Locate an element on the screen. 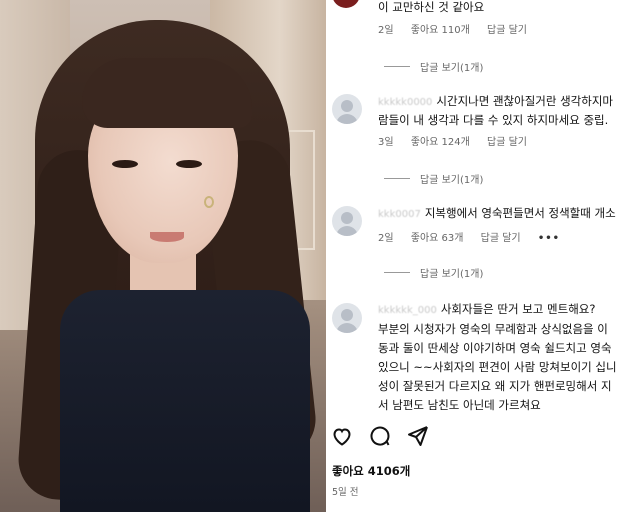  comment-line: 지복행에서 영숙편들면서 정색할때 개소 is located at coordinates (520, 213).